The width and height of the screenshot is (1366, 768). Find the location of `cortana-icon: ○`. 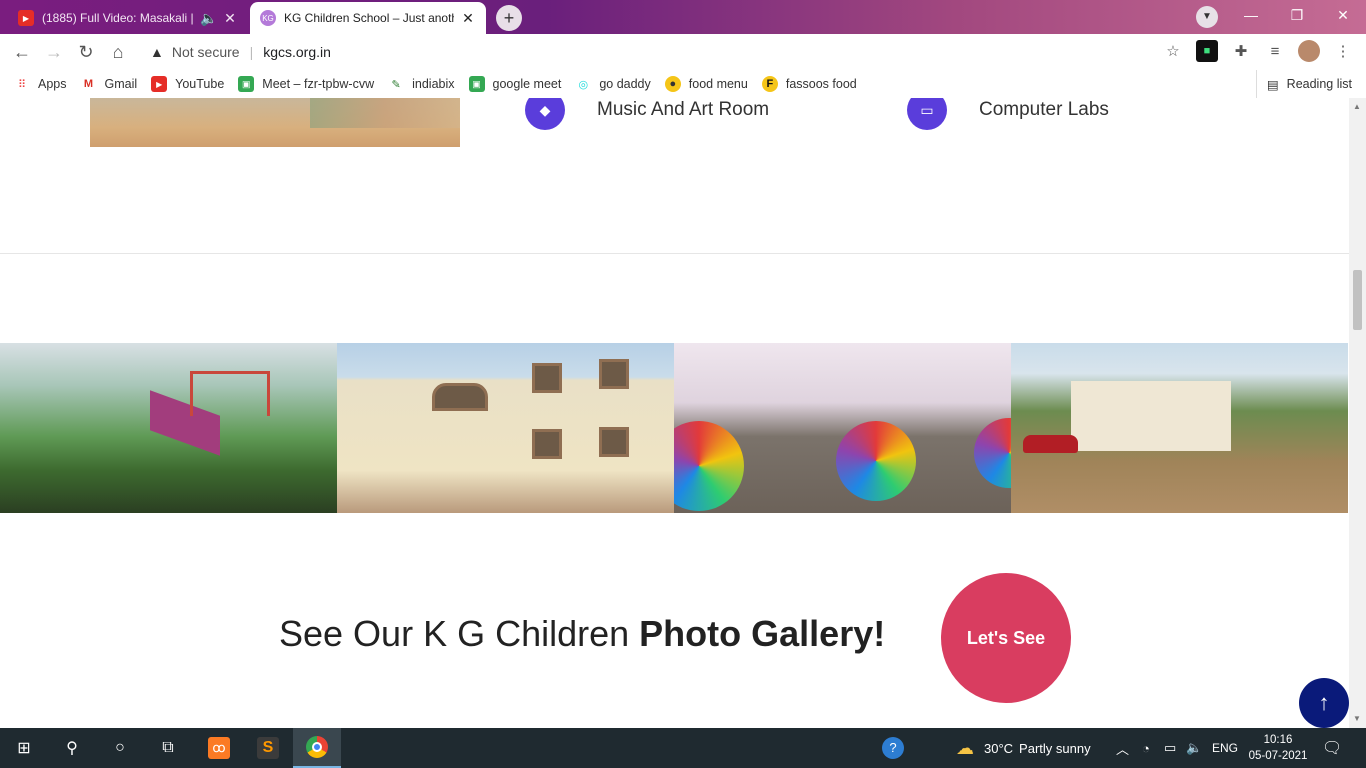

cortana-icon: ○ is located at coordinates (120, 748).